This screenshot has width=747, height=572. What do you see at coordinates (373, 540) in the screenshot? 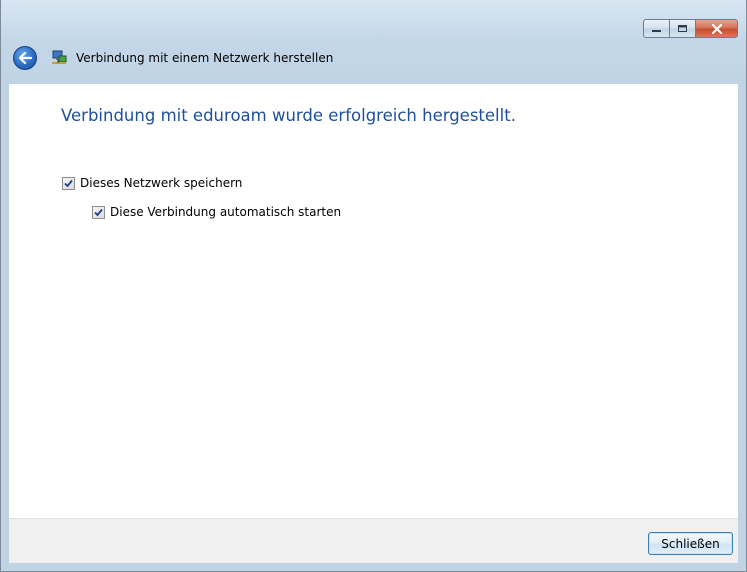
I see `dialog-footer: Schließen` at bounding box center [373, 540].